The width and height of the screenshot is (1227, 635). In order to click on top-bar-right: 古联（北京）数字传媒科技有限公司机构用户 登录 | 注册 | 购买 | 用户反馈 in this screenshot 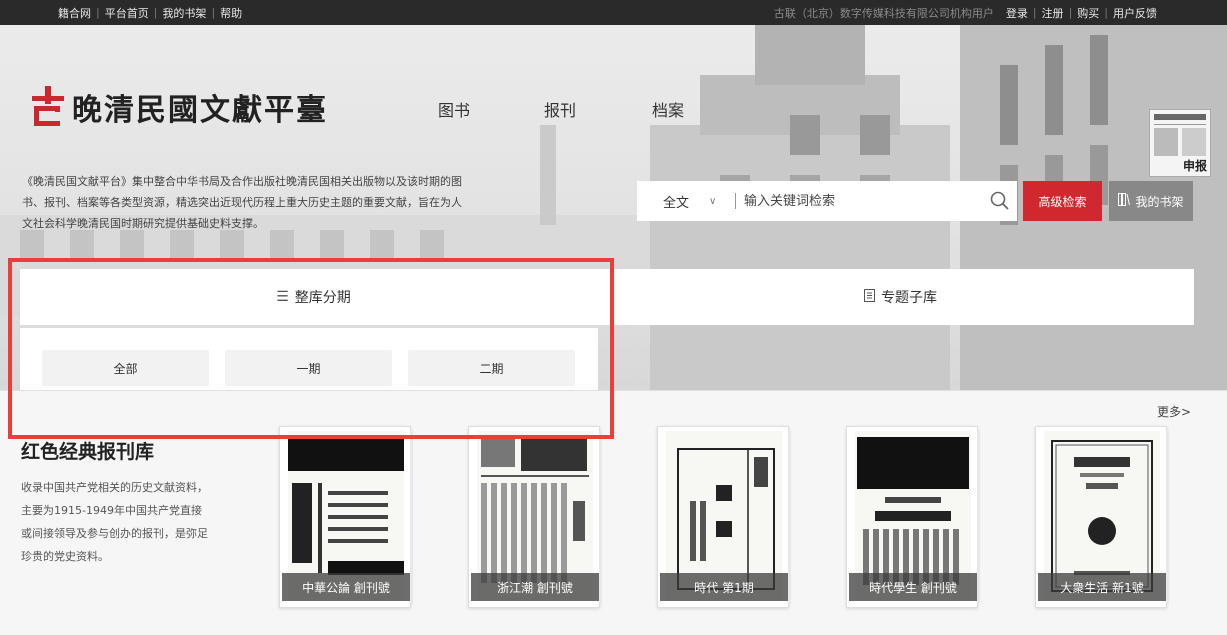, I will do `click(965, 12)`.